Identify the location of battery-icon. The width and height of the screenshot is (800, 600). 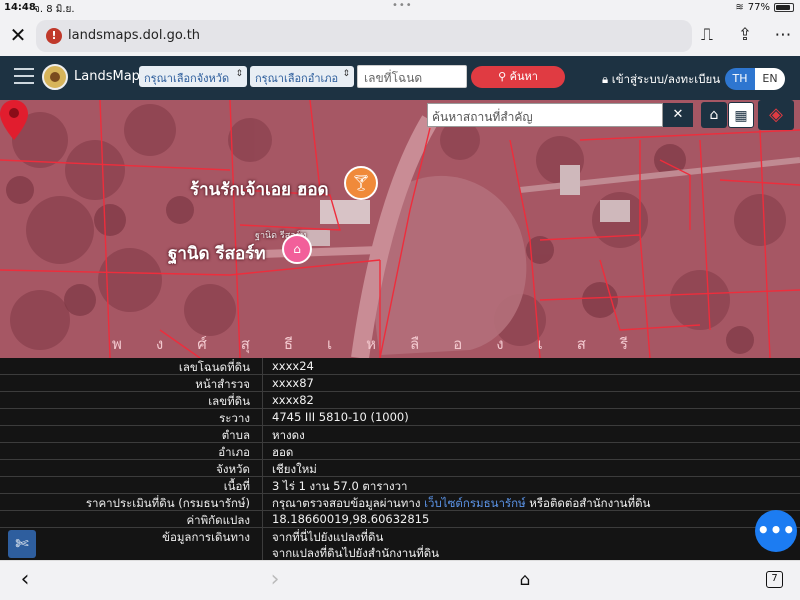
(784, 7).